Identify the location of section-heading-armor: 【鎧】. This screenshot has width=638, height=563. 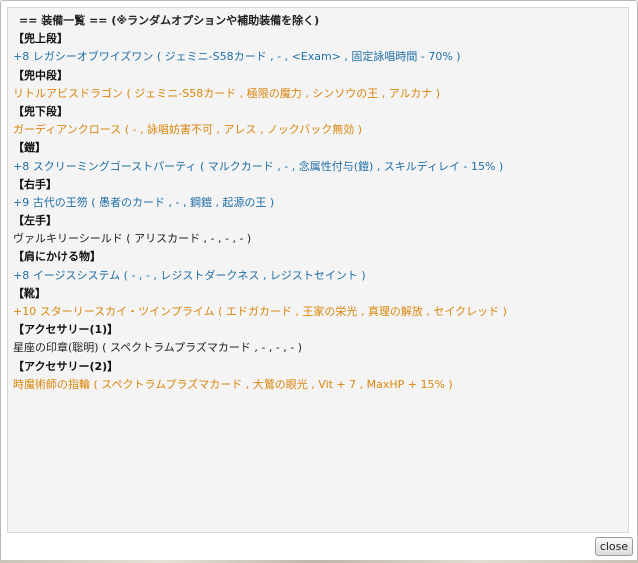
(29, 148).